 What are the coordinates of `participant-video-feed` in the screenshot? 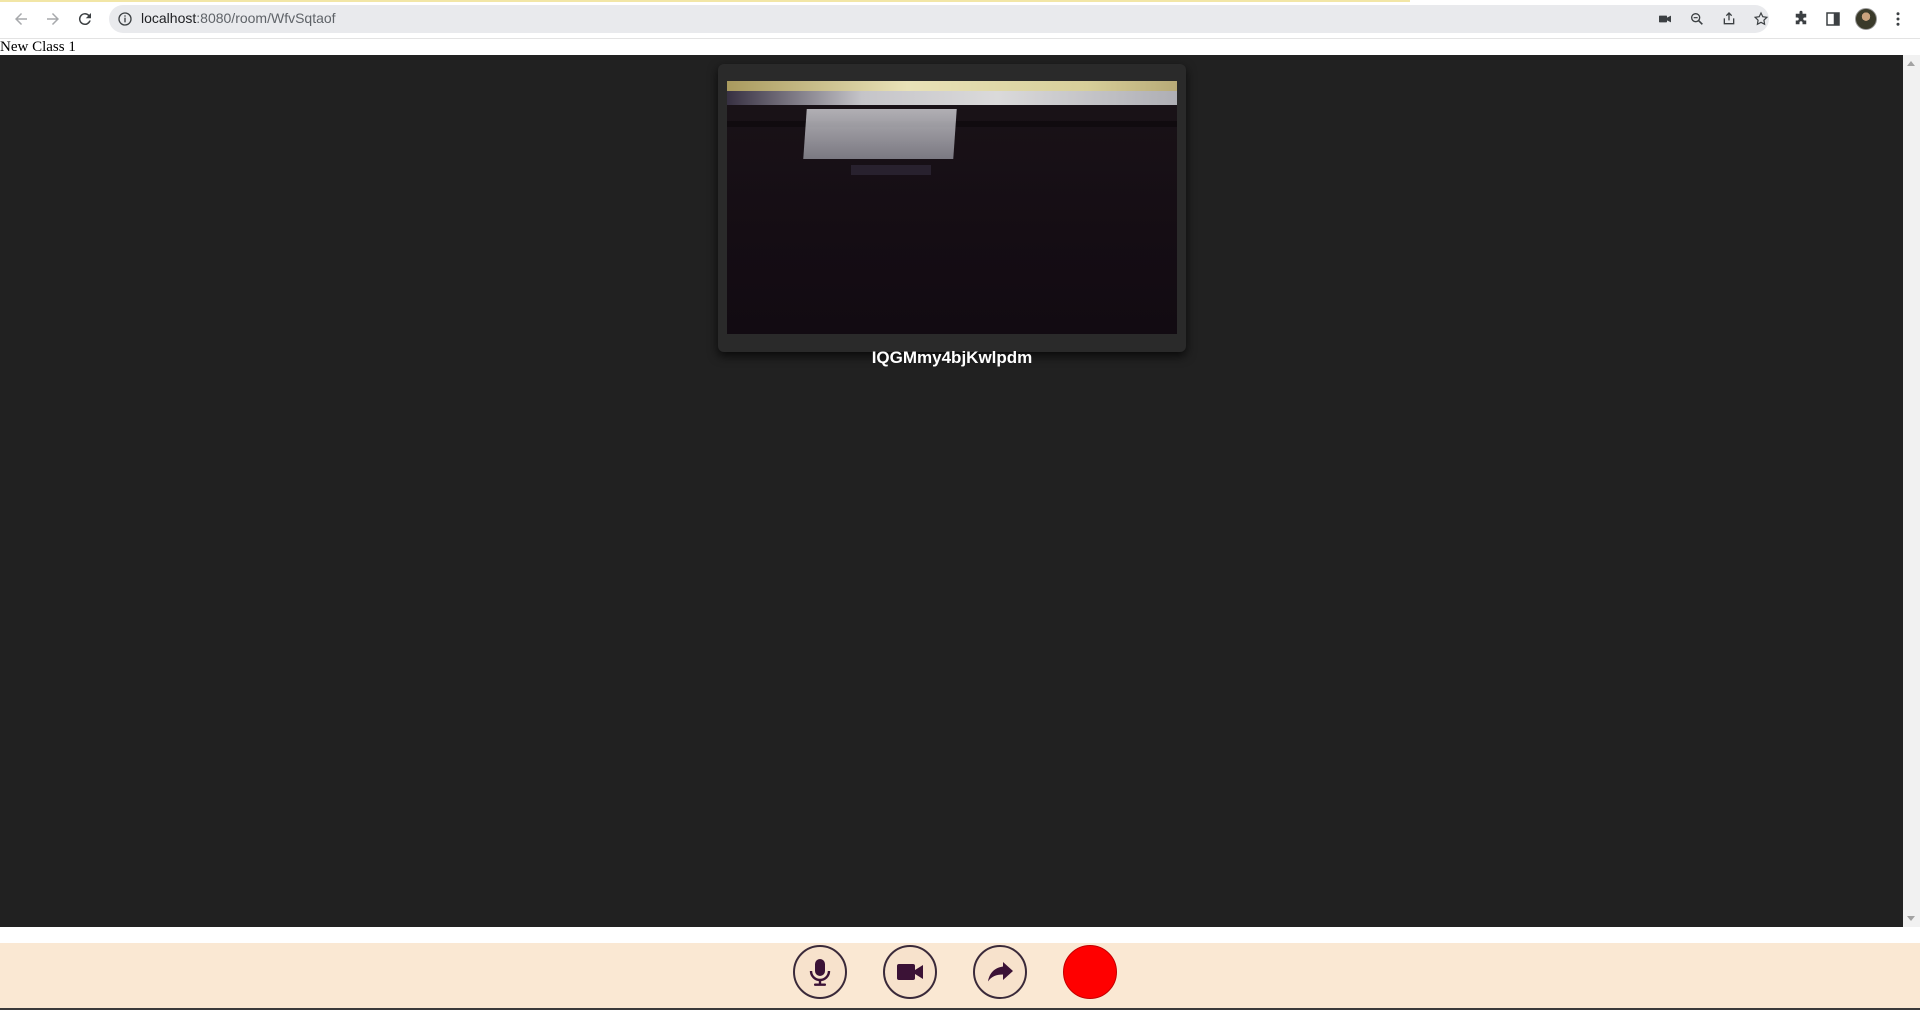 It's located at (952, 207).